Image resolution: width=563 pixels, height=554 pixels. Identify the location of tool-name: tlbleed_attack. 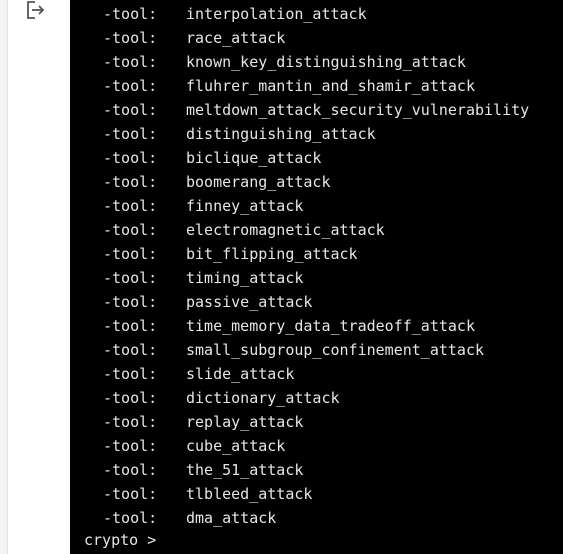
(249, 494).